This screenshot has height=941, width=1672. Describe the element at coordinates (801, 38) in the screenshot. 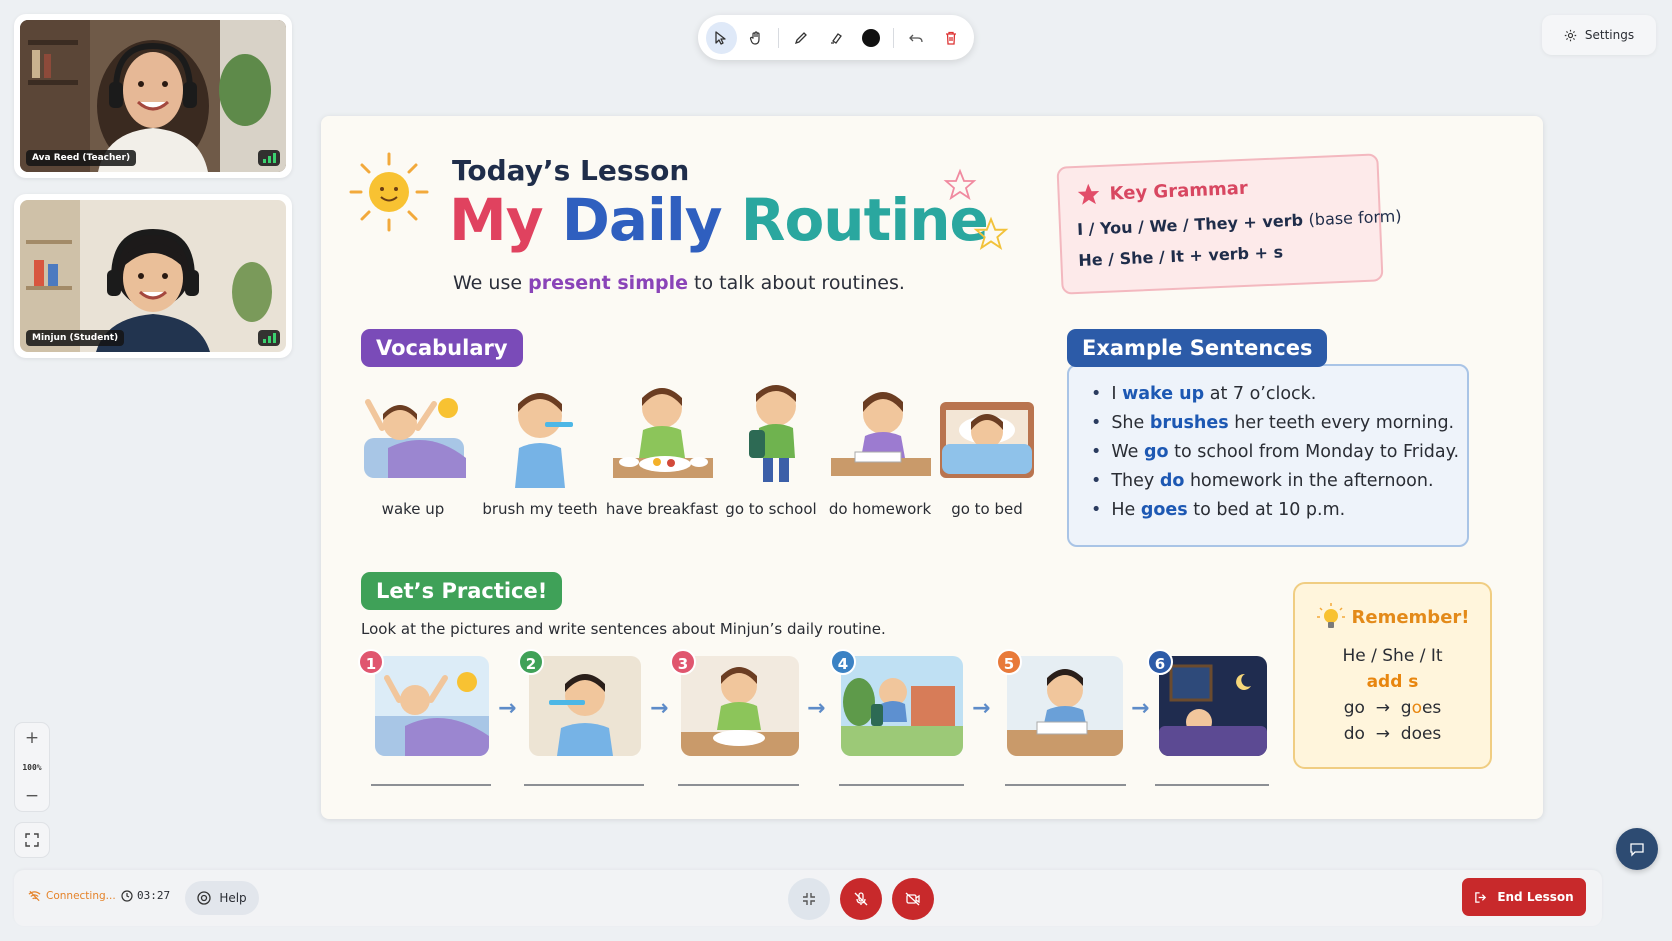

I see `pencil-tool-button` at that location.